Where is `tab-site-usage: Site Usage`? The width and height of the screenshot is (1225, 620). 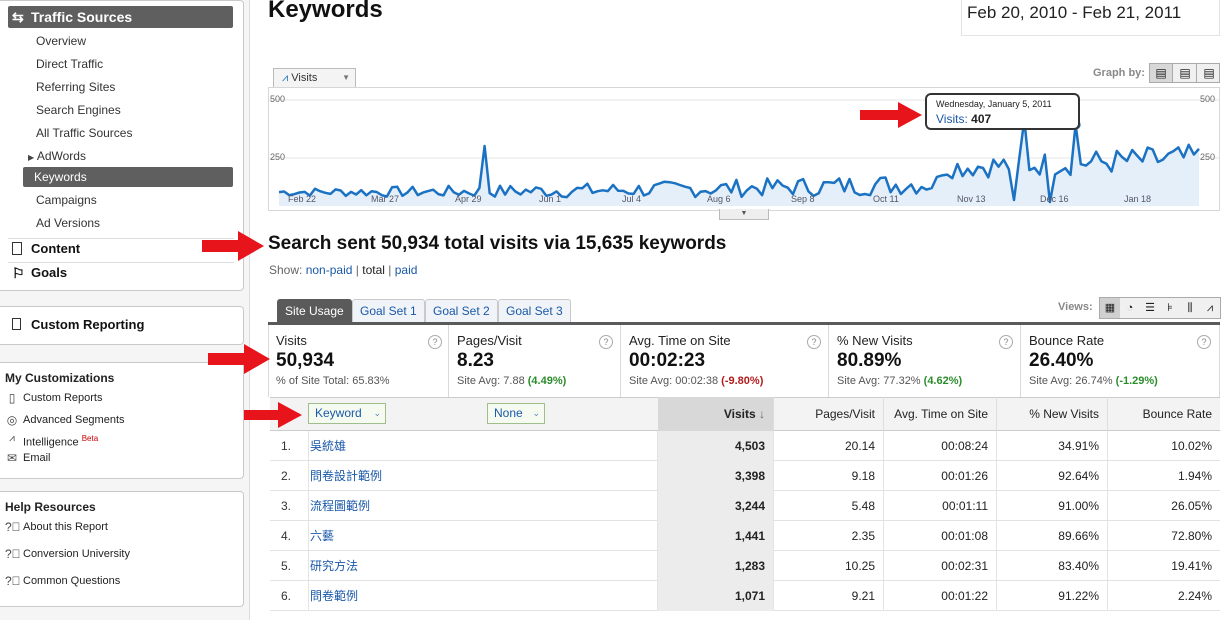
tab-site-usage: Site Usage is located at coordinates (314, 310).